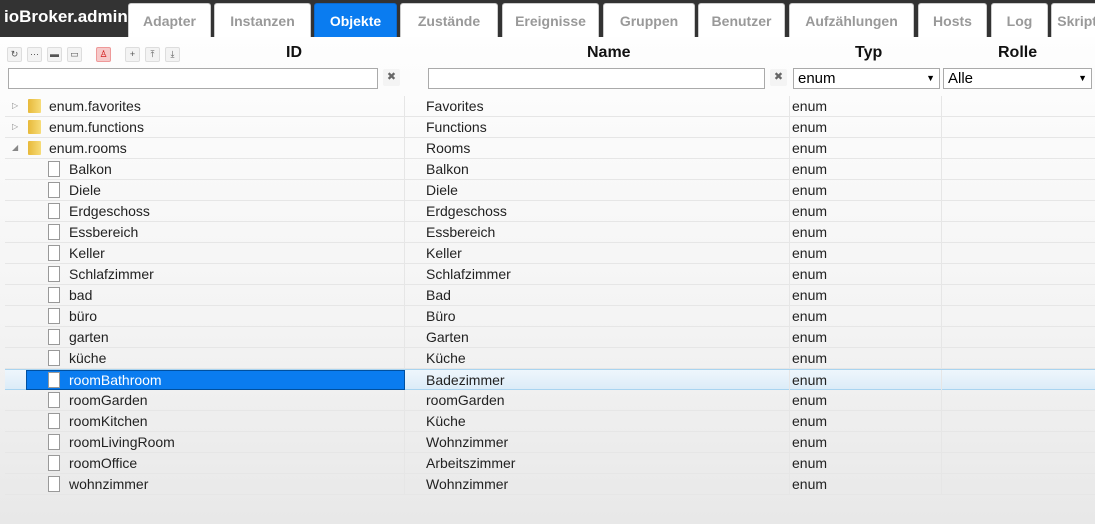 Image resolution: width=1095 pixels, height=524 pixels. What do you see at coordinates (169, 20) in the screenshot?
I see `tab-adapter: Adapter` at bounding box center [169, 20].